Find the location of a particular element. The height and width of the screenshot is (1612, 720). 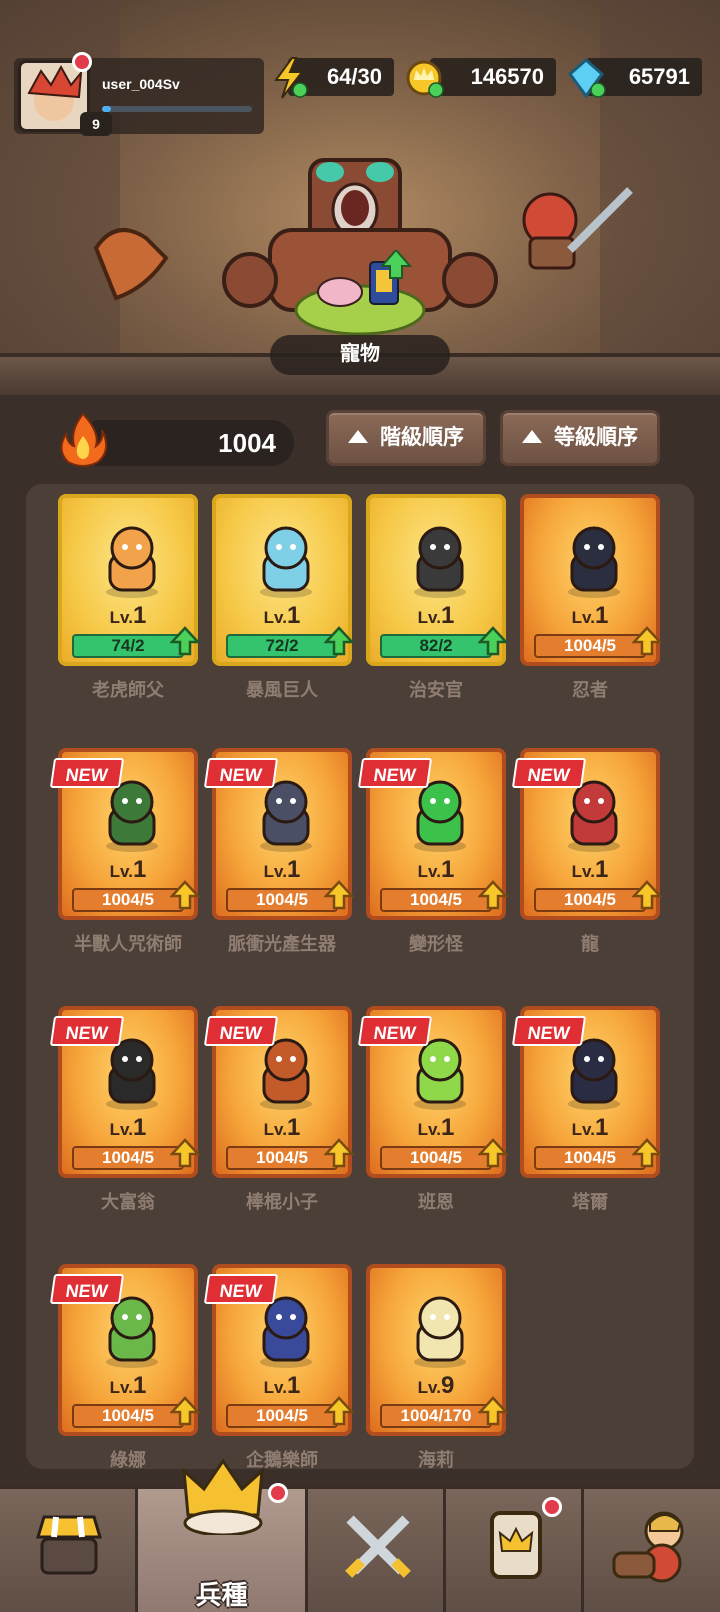

pet-button-label: 寵物 is located at coordinates (360, 355).